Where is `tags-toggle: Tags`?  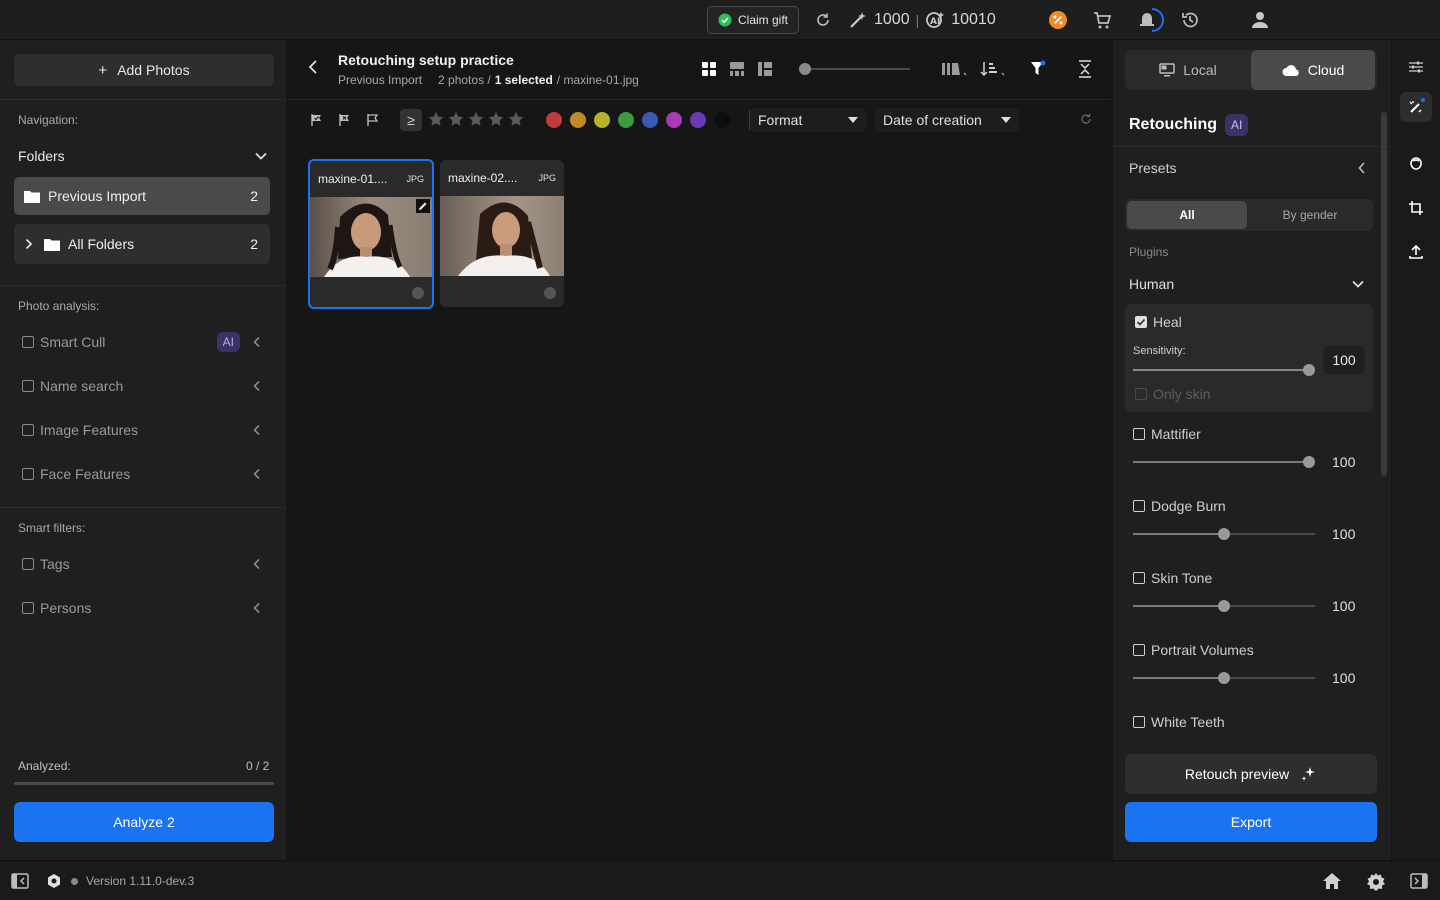 tags-toggle: Tags is located at coordinates (142, 564).